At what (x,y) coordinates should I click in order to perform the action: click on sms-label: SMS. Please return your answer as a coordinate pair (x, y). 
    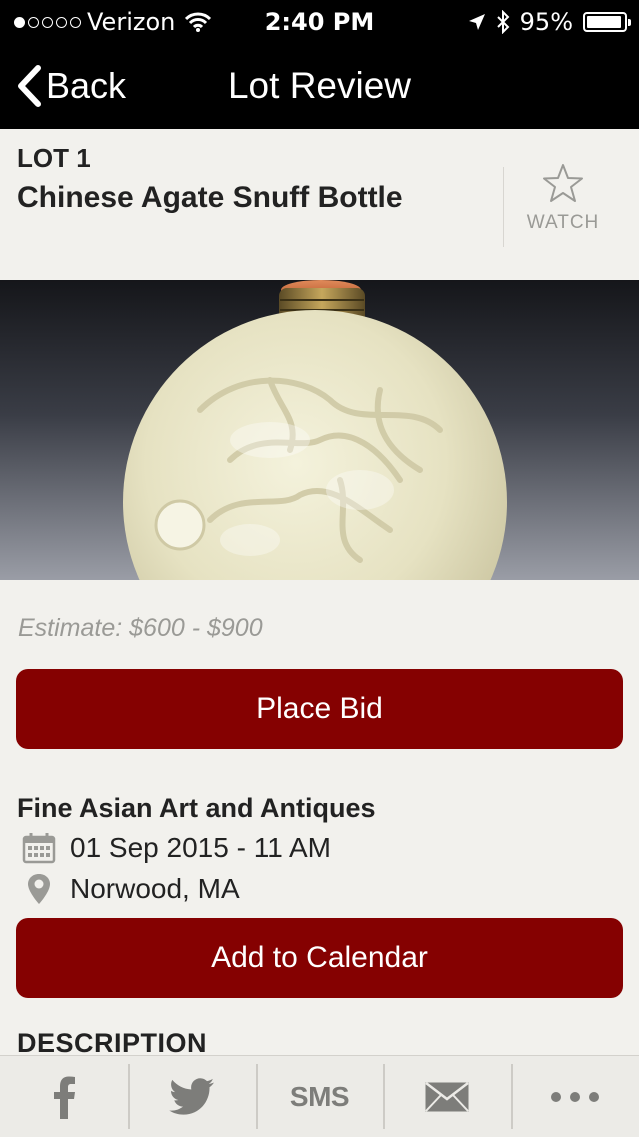
    Looking at the image, I should click on (319, 1096).